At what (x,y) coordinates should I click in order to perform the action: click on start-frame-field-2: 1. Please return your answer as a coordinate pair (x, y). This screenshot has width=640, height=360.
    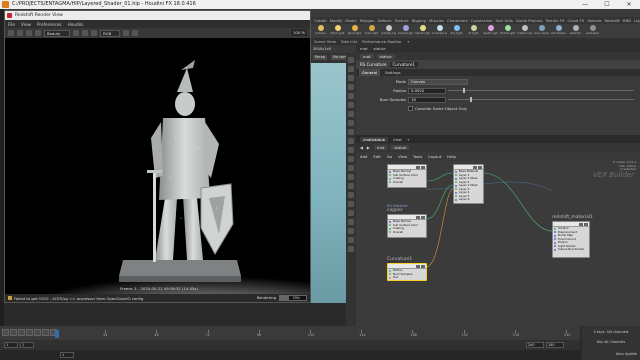
    Looking at the image, I should click on (27, 345).